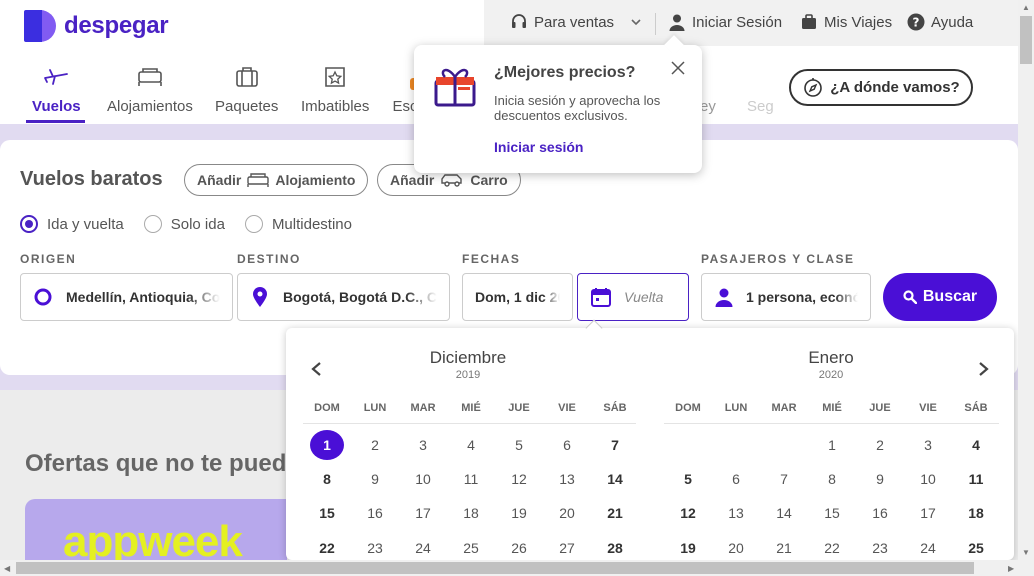 The image size is (1034, 576). I want to click on origin-field: Medellín, Antioquia, Colombia, so click(126, 297).